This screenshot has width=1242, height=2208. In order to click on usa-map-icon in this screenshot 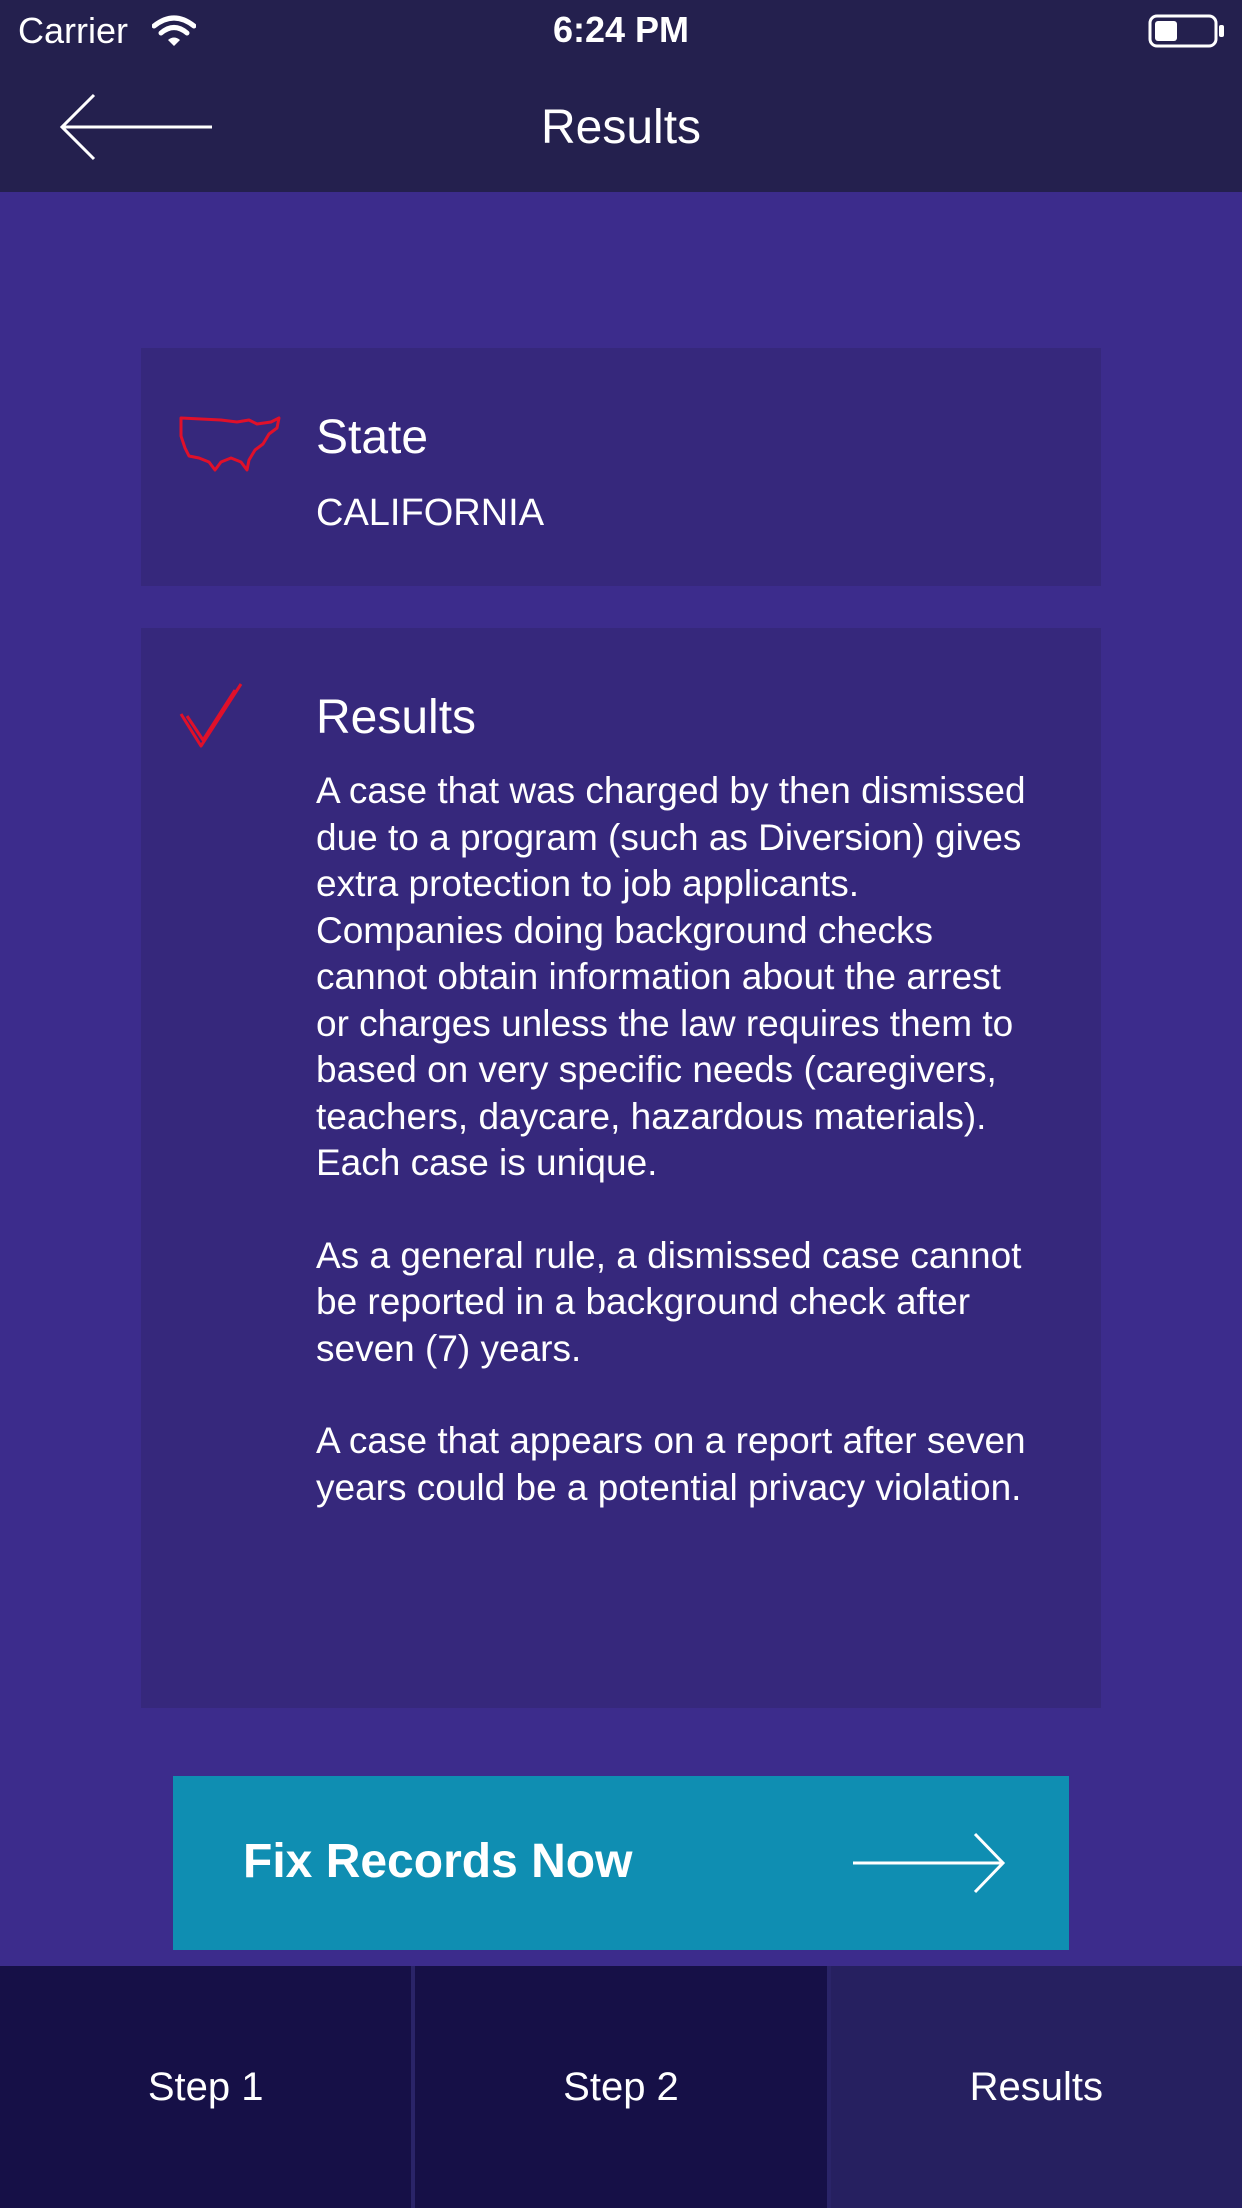, I will do `click(230, 444)`.